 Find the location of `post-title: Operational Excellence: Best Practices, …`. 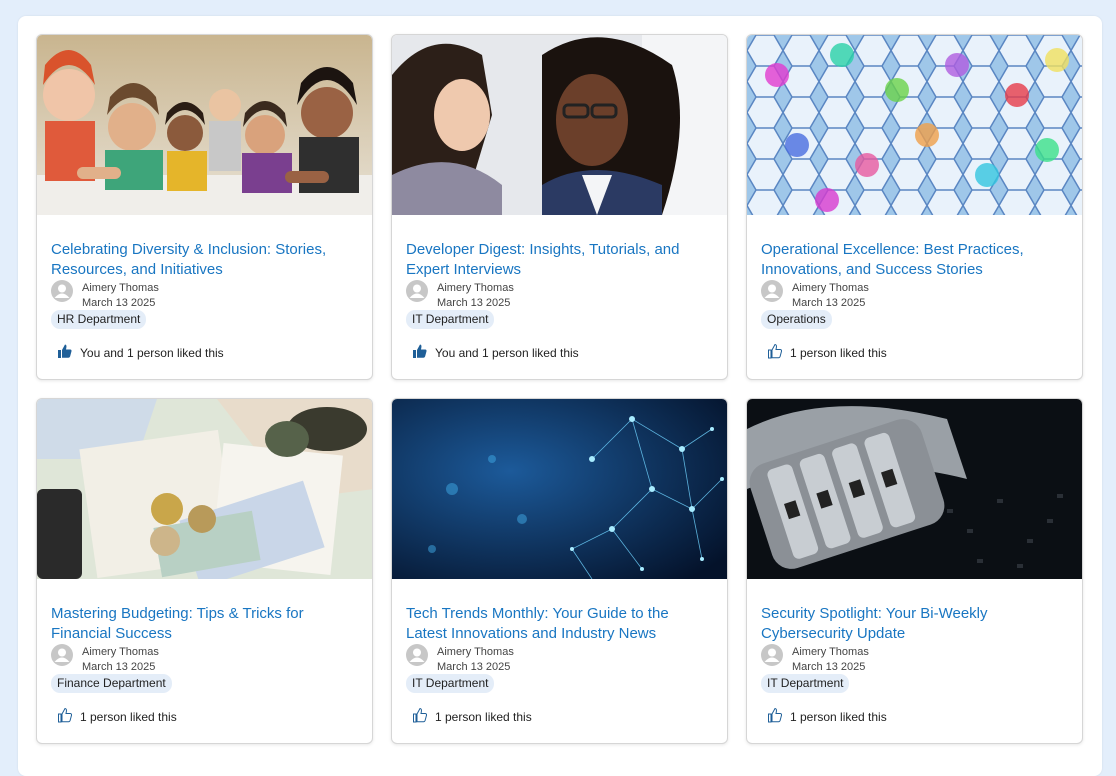

post-title: Operational Excellence: Best Practices, … is located at coordinates (911, 260).